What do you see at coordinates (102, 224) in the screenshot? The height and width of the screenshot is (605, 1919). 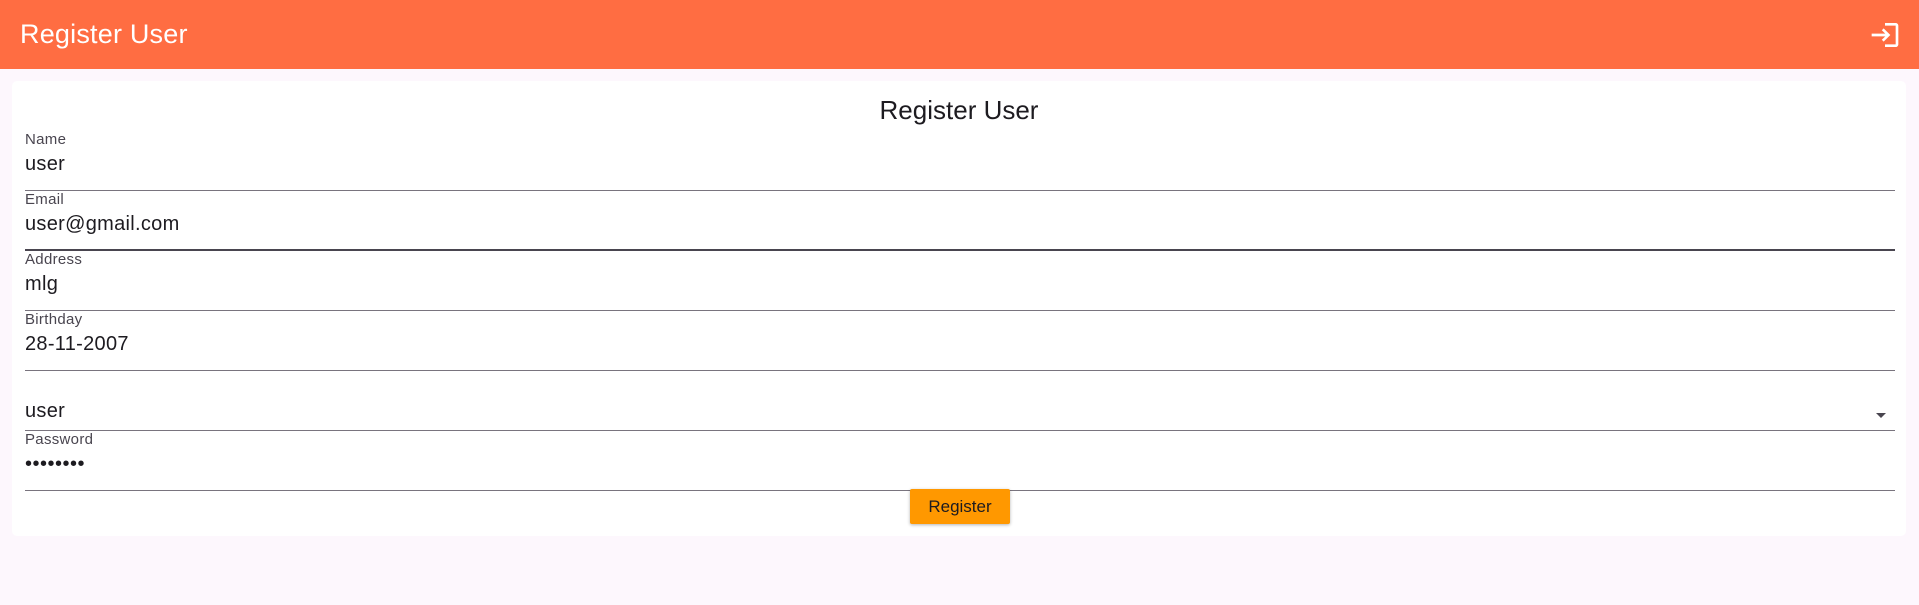 I see `email-field-value: user@gmail.com` at bounding box center [102, 224].